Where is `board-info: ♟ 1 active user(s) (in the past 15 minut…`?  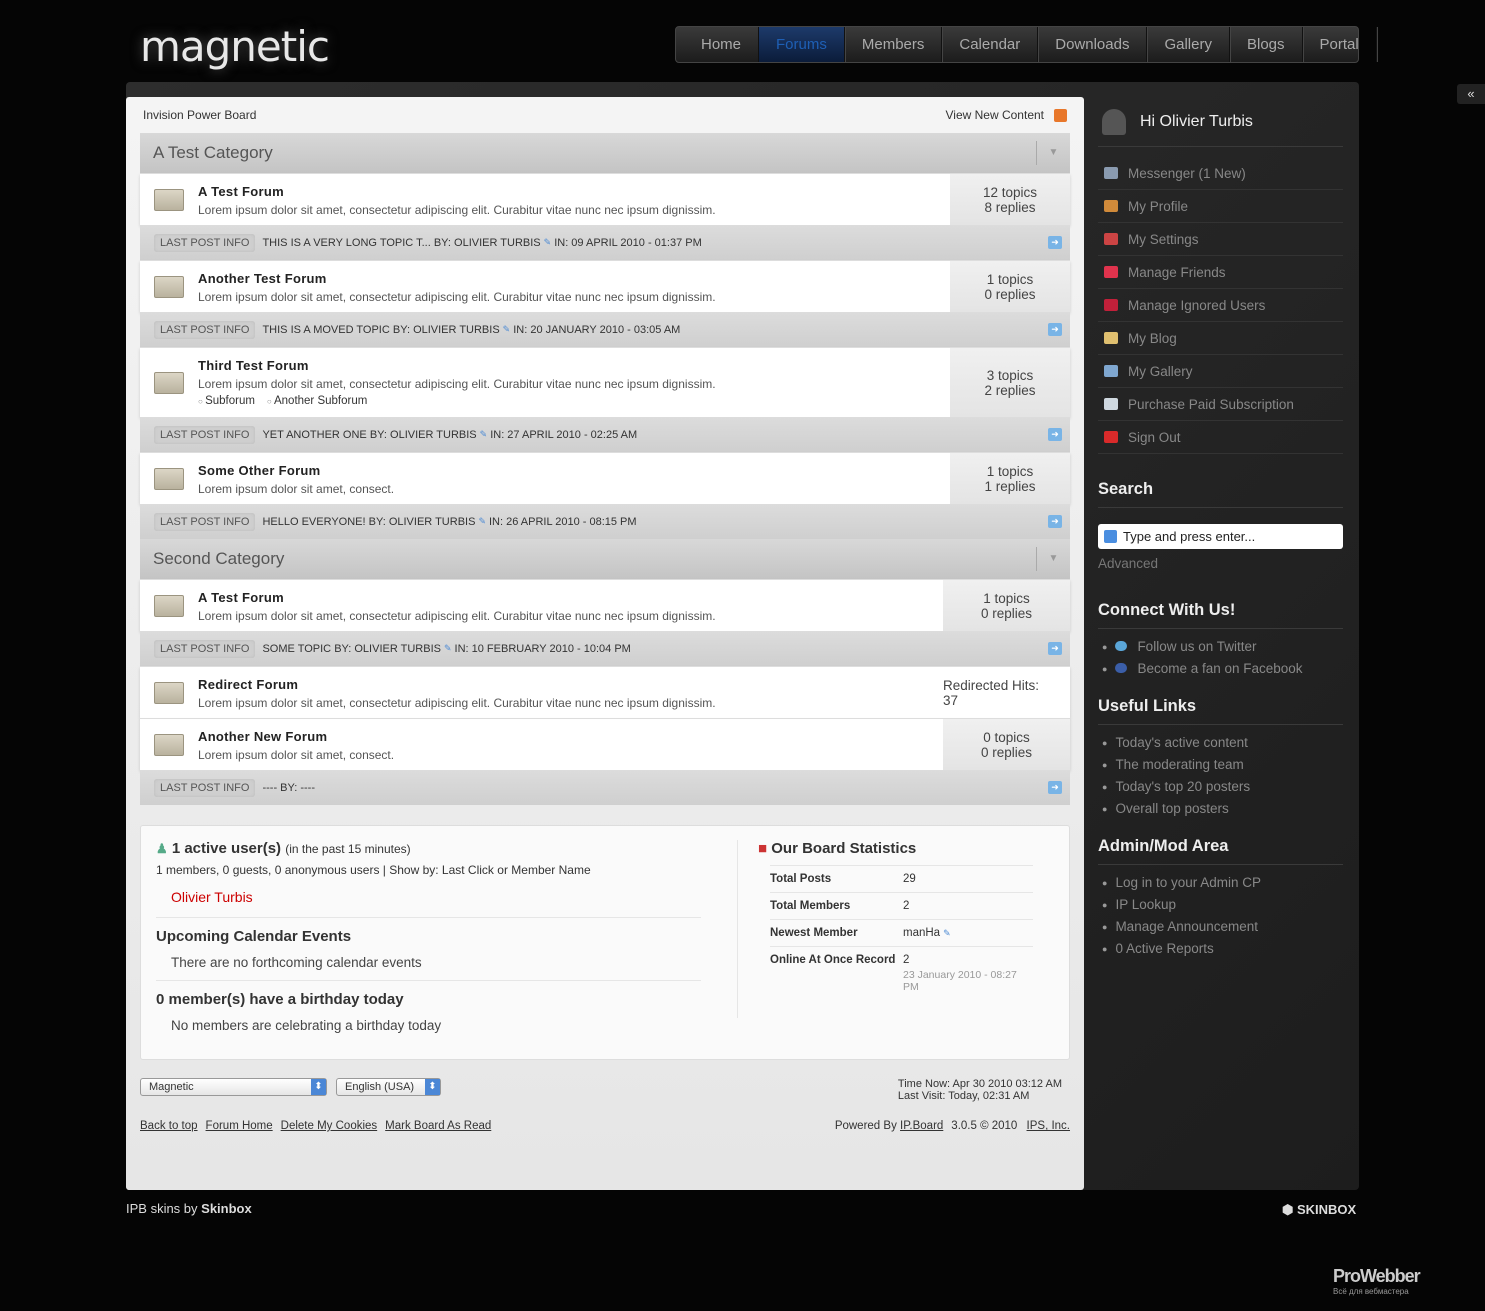
board-info: ♟ 1 active user(s) (in the past 15 minut… is located at coordinates (605, 942).